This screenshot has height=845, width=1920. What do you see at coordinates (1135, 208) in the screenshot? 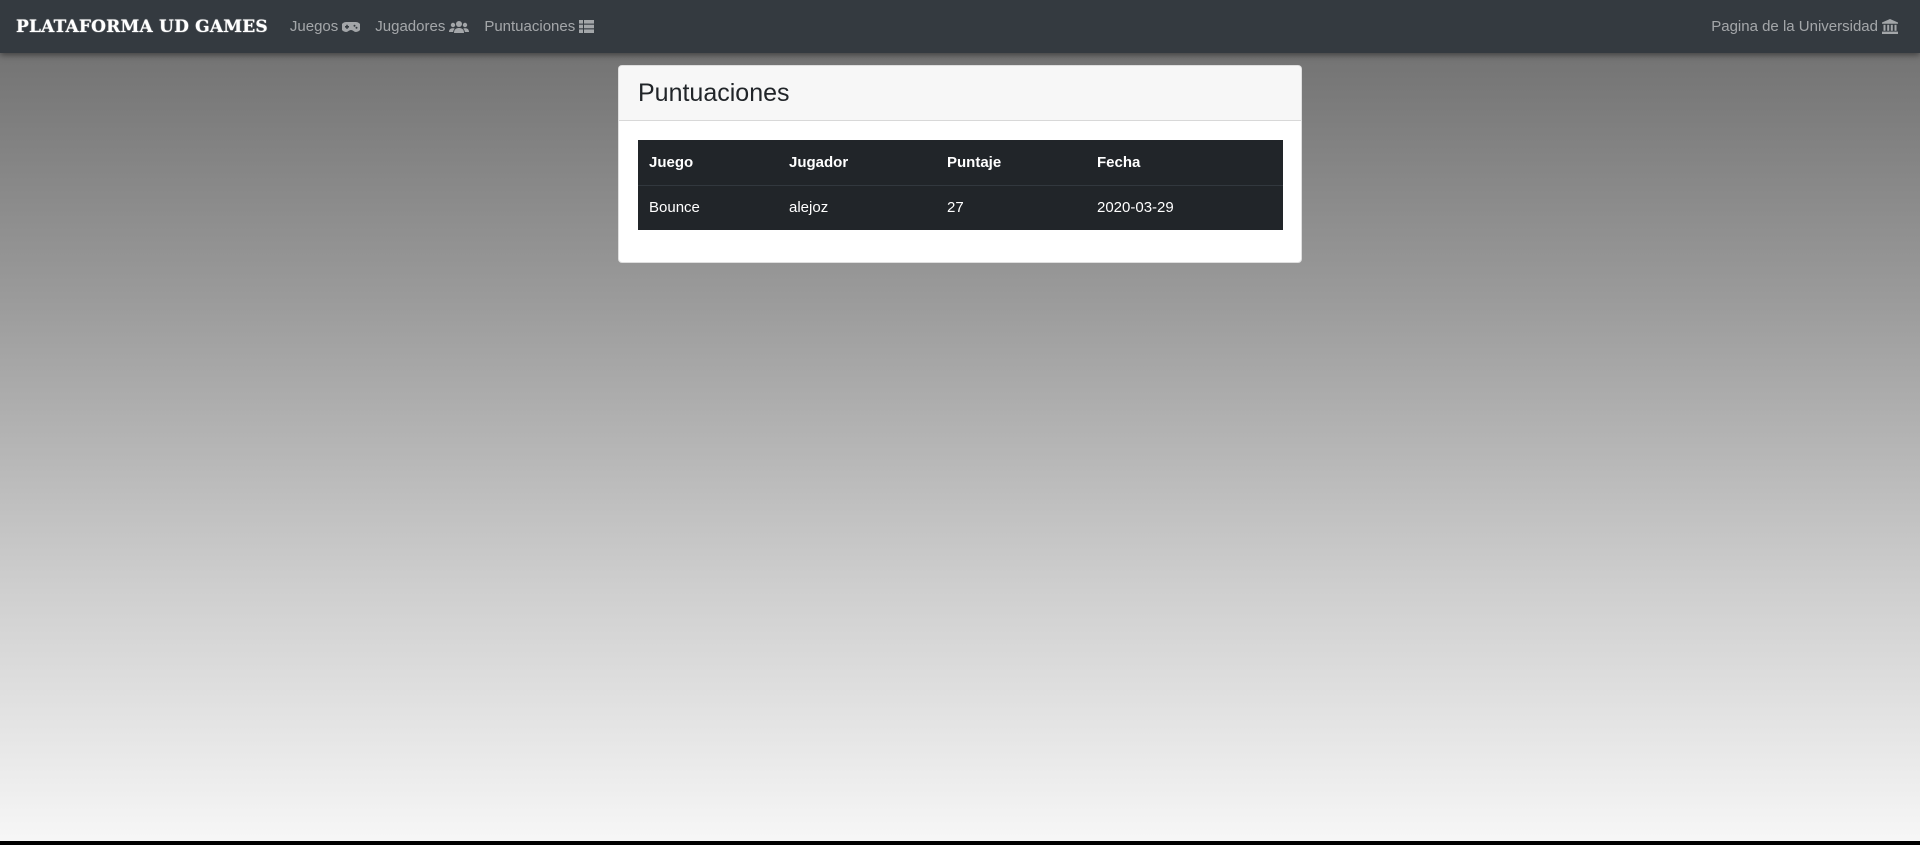
I see `cell-fecha: 2020-03-29` at bounding box center [1135, 208].